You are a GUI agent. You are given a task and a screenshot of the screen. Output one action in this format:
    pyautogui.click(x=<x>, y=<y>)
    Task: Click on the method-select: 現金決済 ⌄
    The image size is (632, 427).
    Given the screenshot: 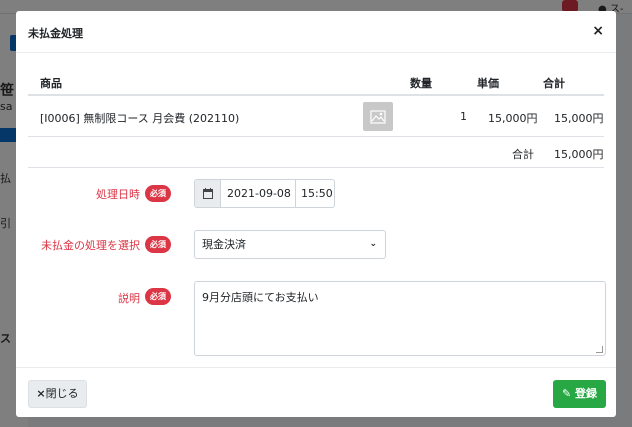 What is the action you would take?
    pyautogui.click(x=290, y=244)
    